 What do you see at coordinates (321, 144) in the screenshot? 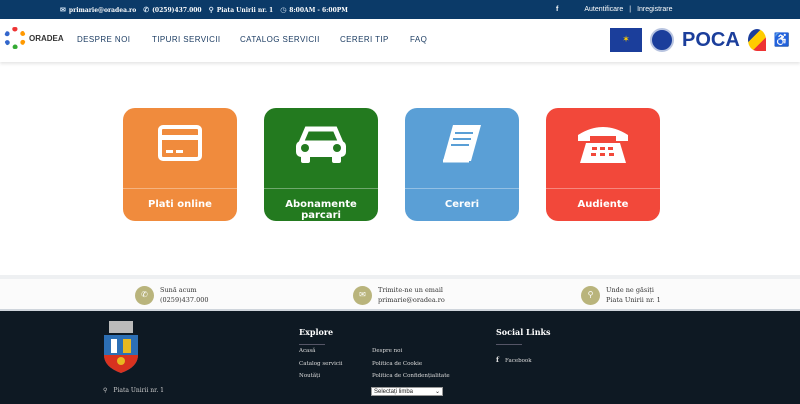
I see `car-icon` at bounding box center [321, 144].